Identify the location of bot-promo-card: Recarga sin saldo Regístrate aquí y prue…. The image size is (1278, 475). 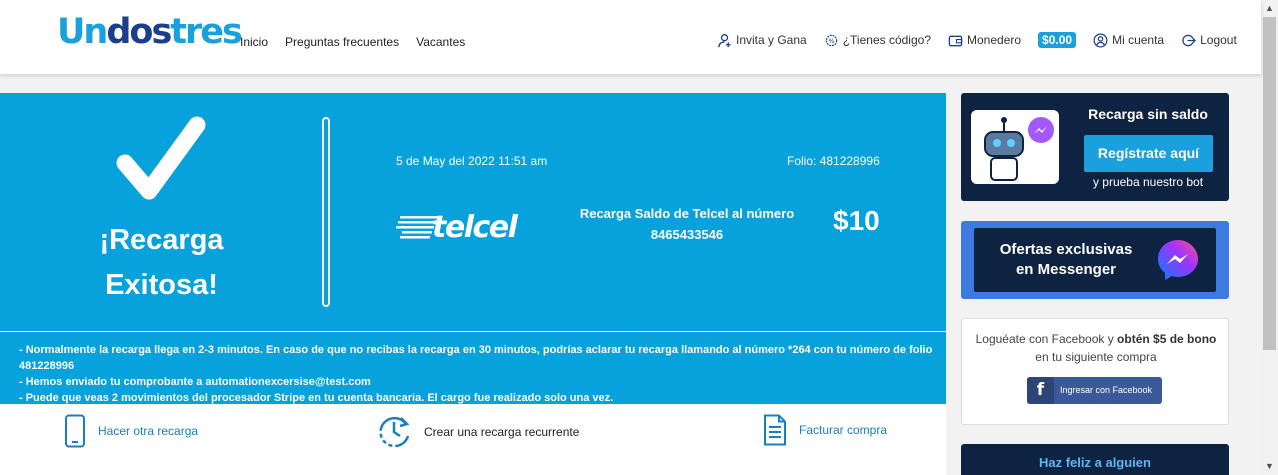
(1095, 147).